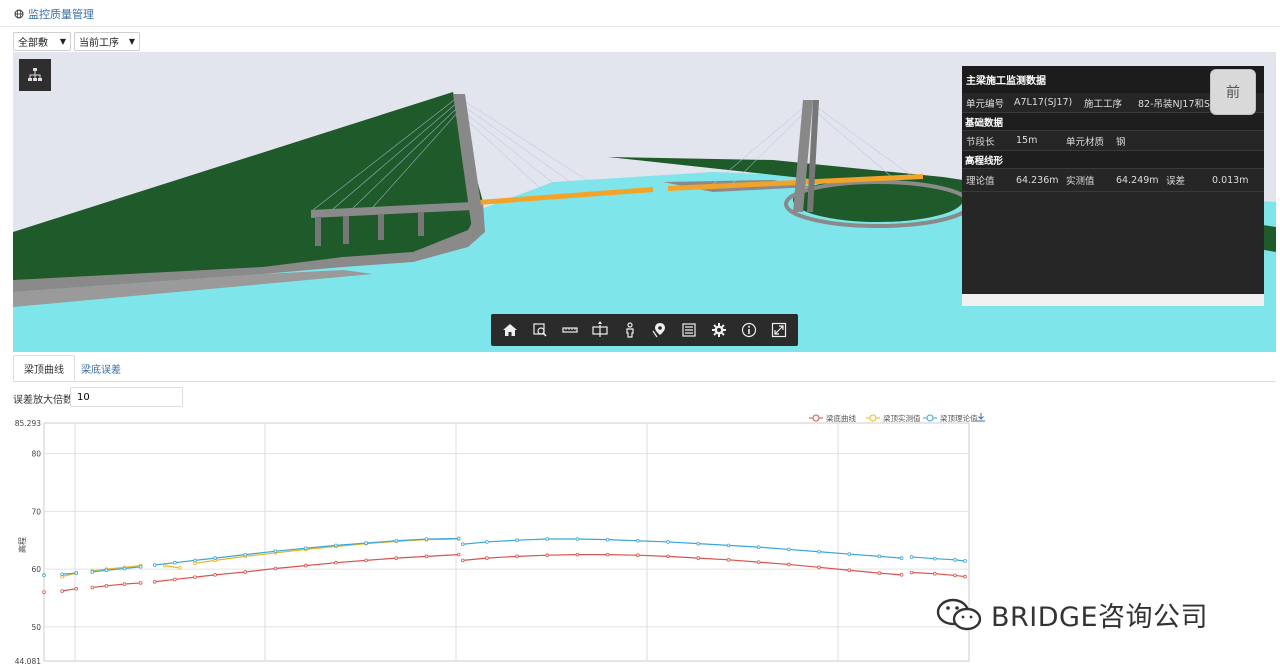 The image size is (1280, 671). I want to click on first-person-button, so click(630, 330).